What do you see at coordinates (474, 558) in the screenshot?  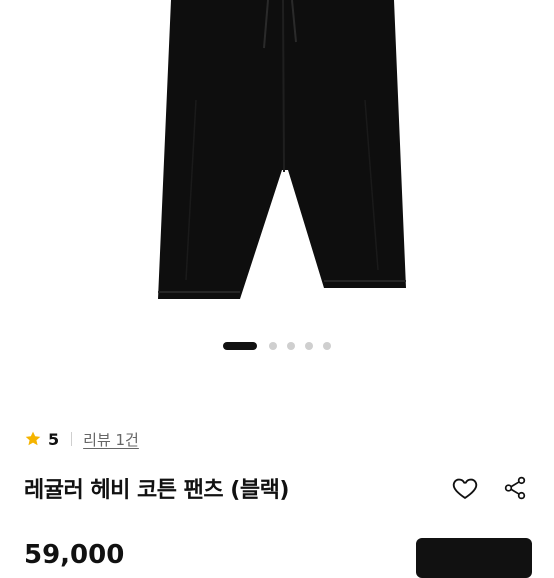 I see `cta-button` at bounding box center [474, 558].